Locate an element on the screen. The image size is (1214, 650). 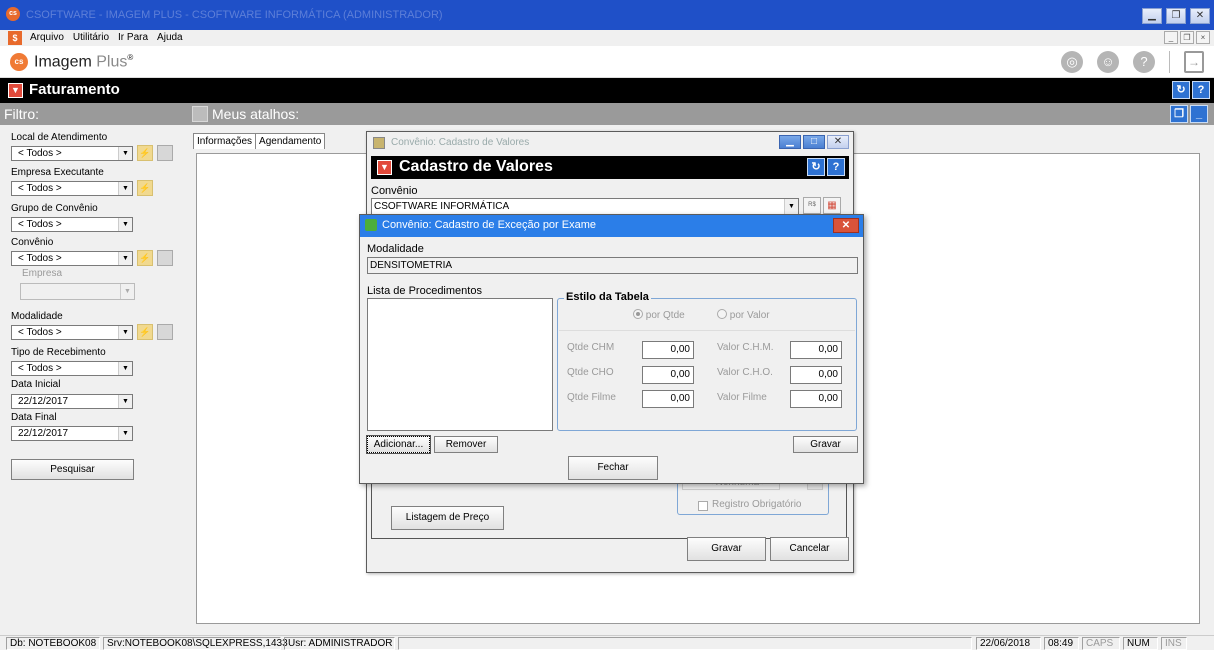
registro-checkbox is located at coordinates (703, 506).